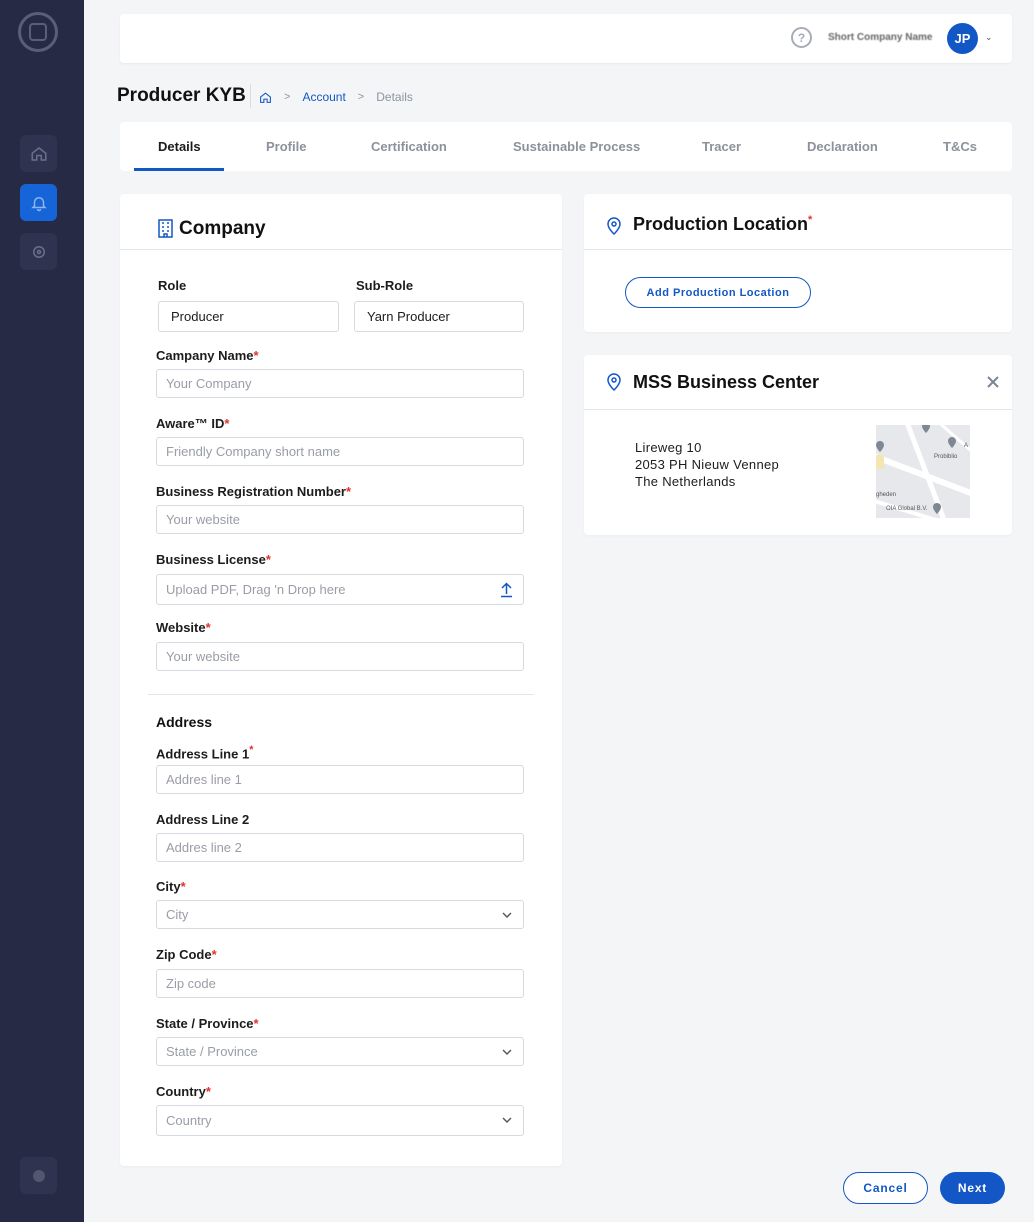  I want to click on company-title: Company, so click(222, 228).